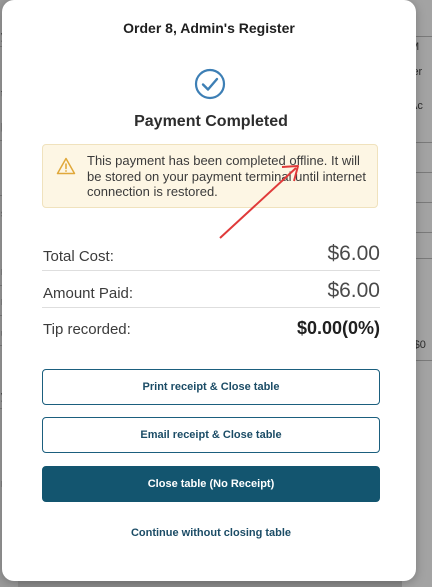 This screenshot has width=432, height=587. What do you see at coordinates (88, 293) in the screenshot?
I see `amount-paid-label: Amount Paid:` at bounding box center [88, 293].